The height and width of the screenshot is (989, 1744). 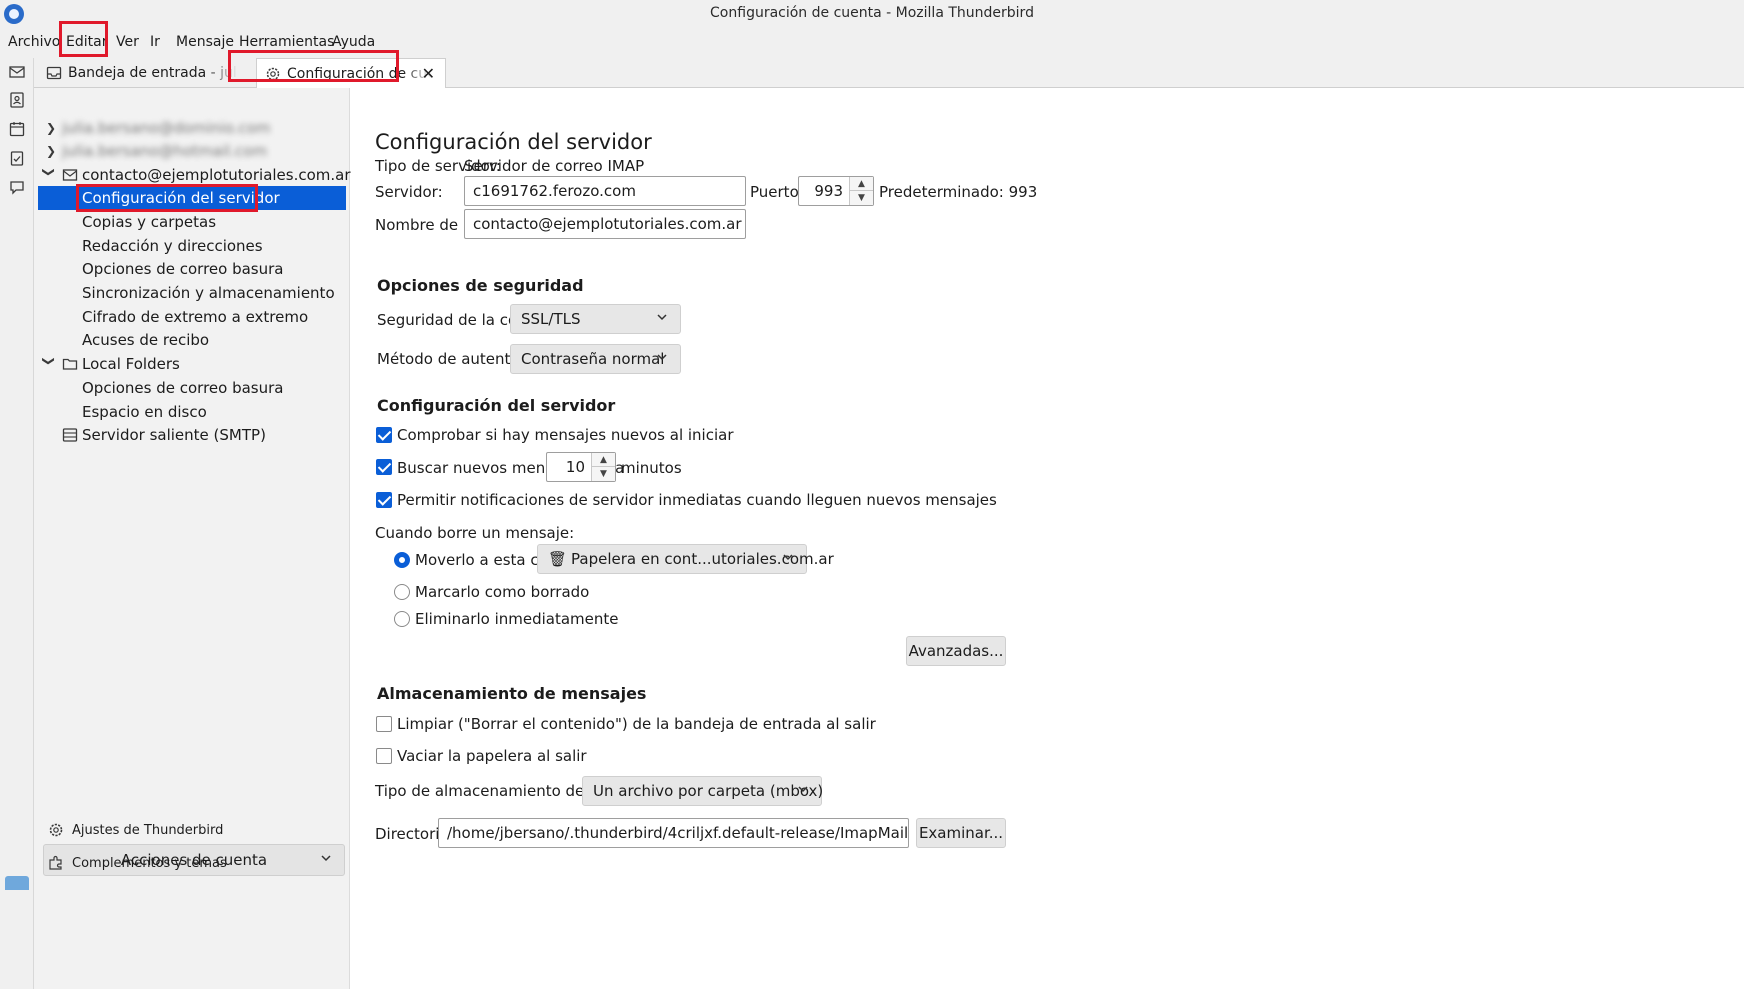 I want to click on account-row: ❯ contacto@ejemplotutoriales.com.ar, so click(x=194, y=175).